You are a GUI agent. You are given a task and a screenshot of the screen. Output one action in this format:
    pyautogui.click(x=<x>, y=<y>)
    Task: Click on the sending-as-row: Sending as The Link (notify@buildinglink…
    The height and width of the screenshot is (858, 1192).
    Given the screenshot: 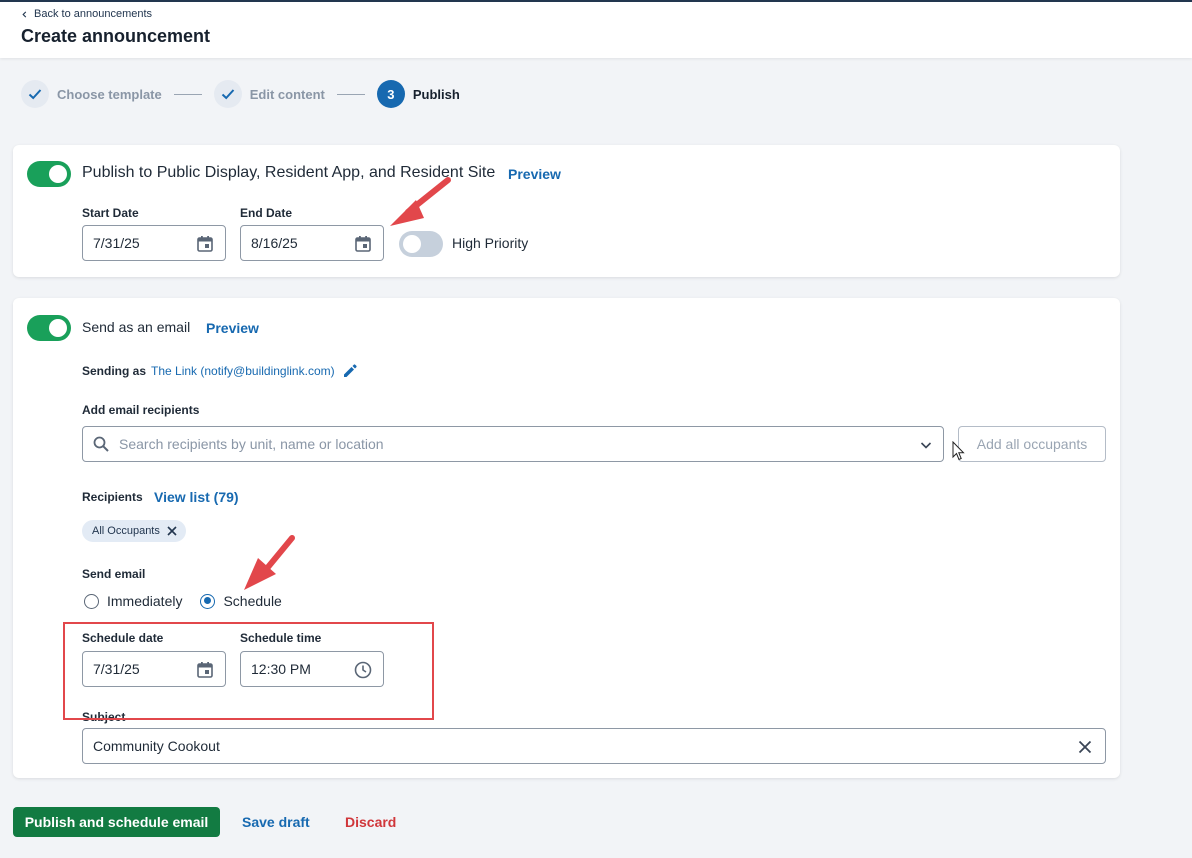 What is the action you would take?
    pyautogui.click(x=220, y=371)
    